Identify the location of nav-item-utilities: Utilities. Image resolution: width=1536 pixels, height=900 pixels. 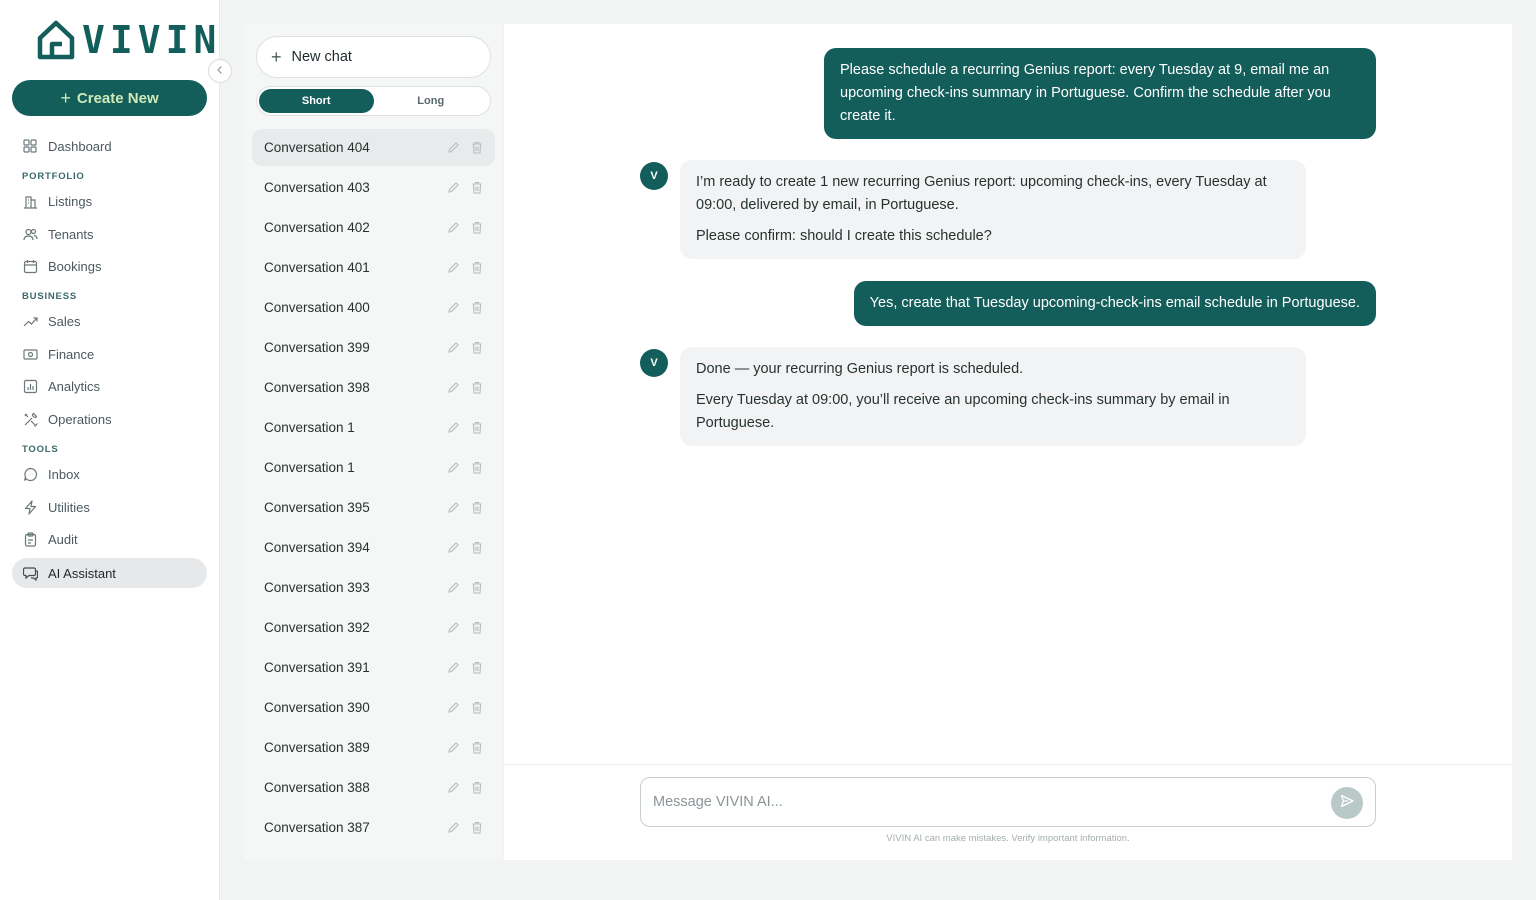
(109, 507).